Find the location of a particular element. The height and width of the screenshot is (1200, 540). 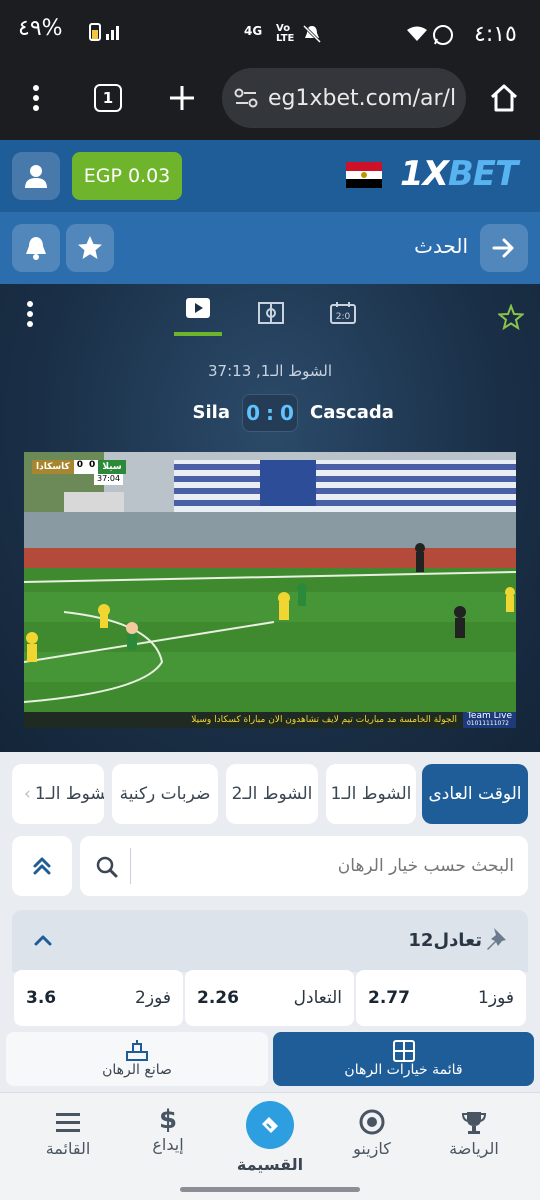

wifi-icon is located at coordinates (417, 33).